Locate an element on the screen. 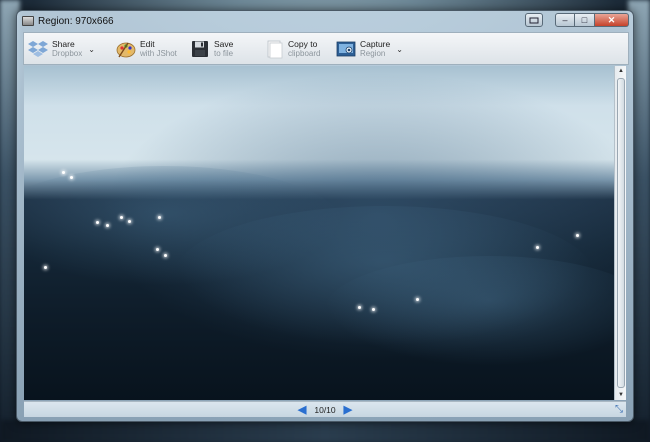 The height and width of the screenshot is (442, 650). camera-icon is located at coordinates (346, 49).